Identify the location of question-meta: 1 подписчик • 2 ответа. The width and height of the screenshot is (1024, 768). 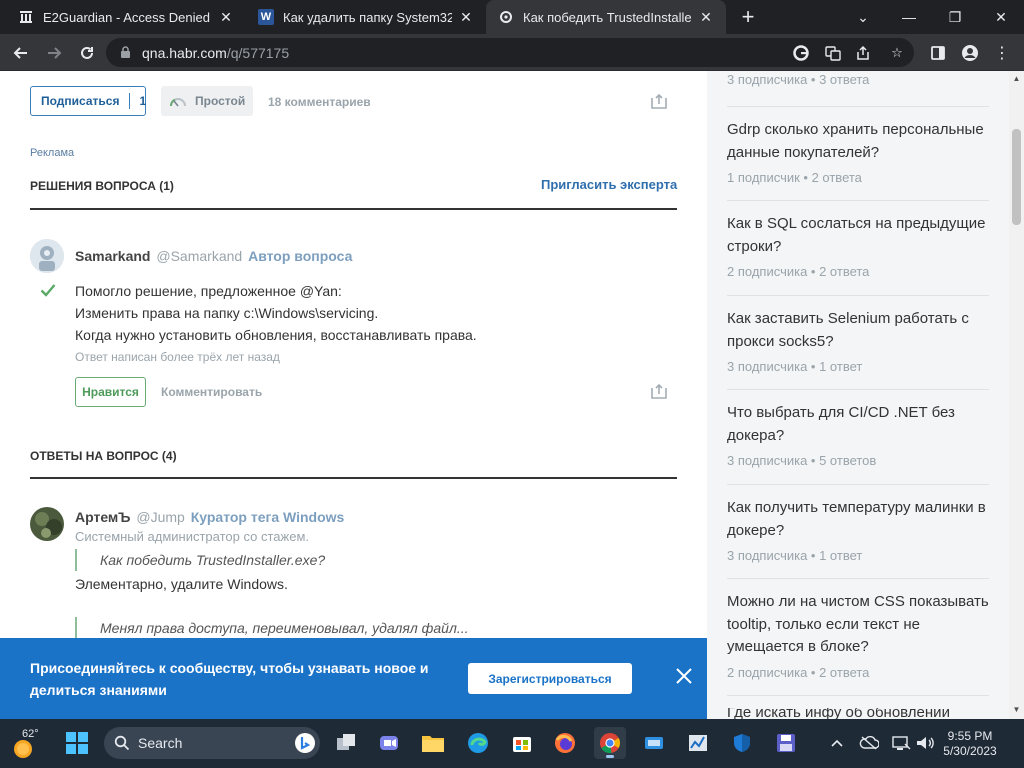
(794, 177).